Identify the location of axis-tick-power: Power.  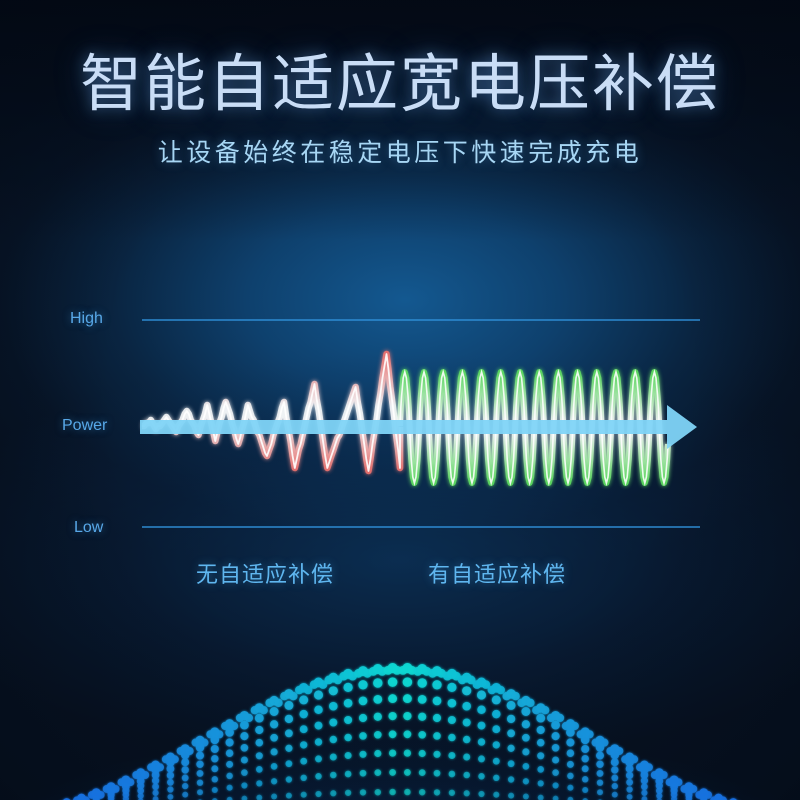
(85, 425).